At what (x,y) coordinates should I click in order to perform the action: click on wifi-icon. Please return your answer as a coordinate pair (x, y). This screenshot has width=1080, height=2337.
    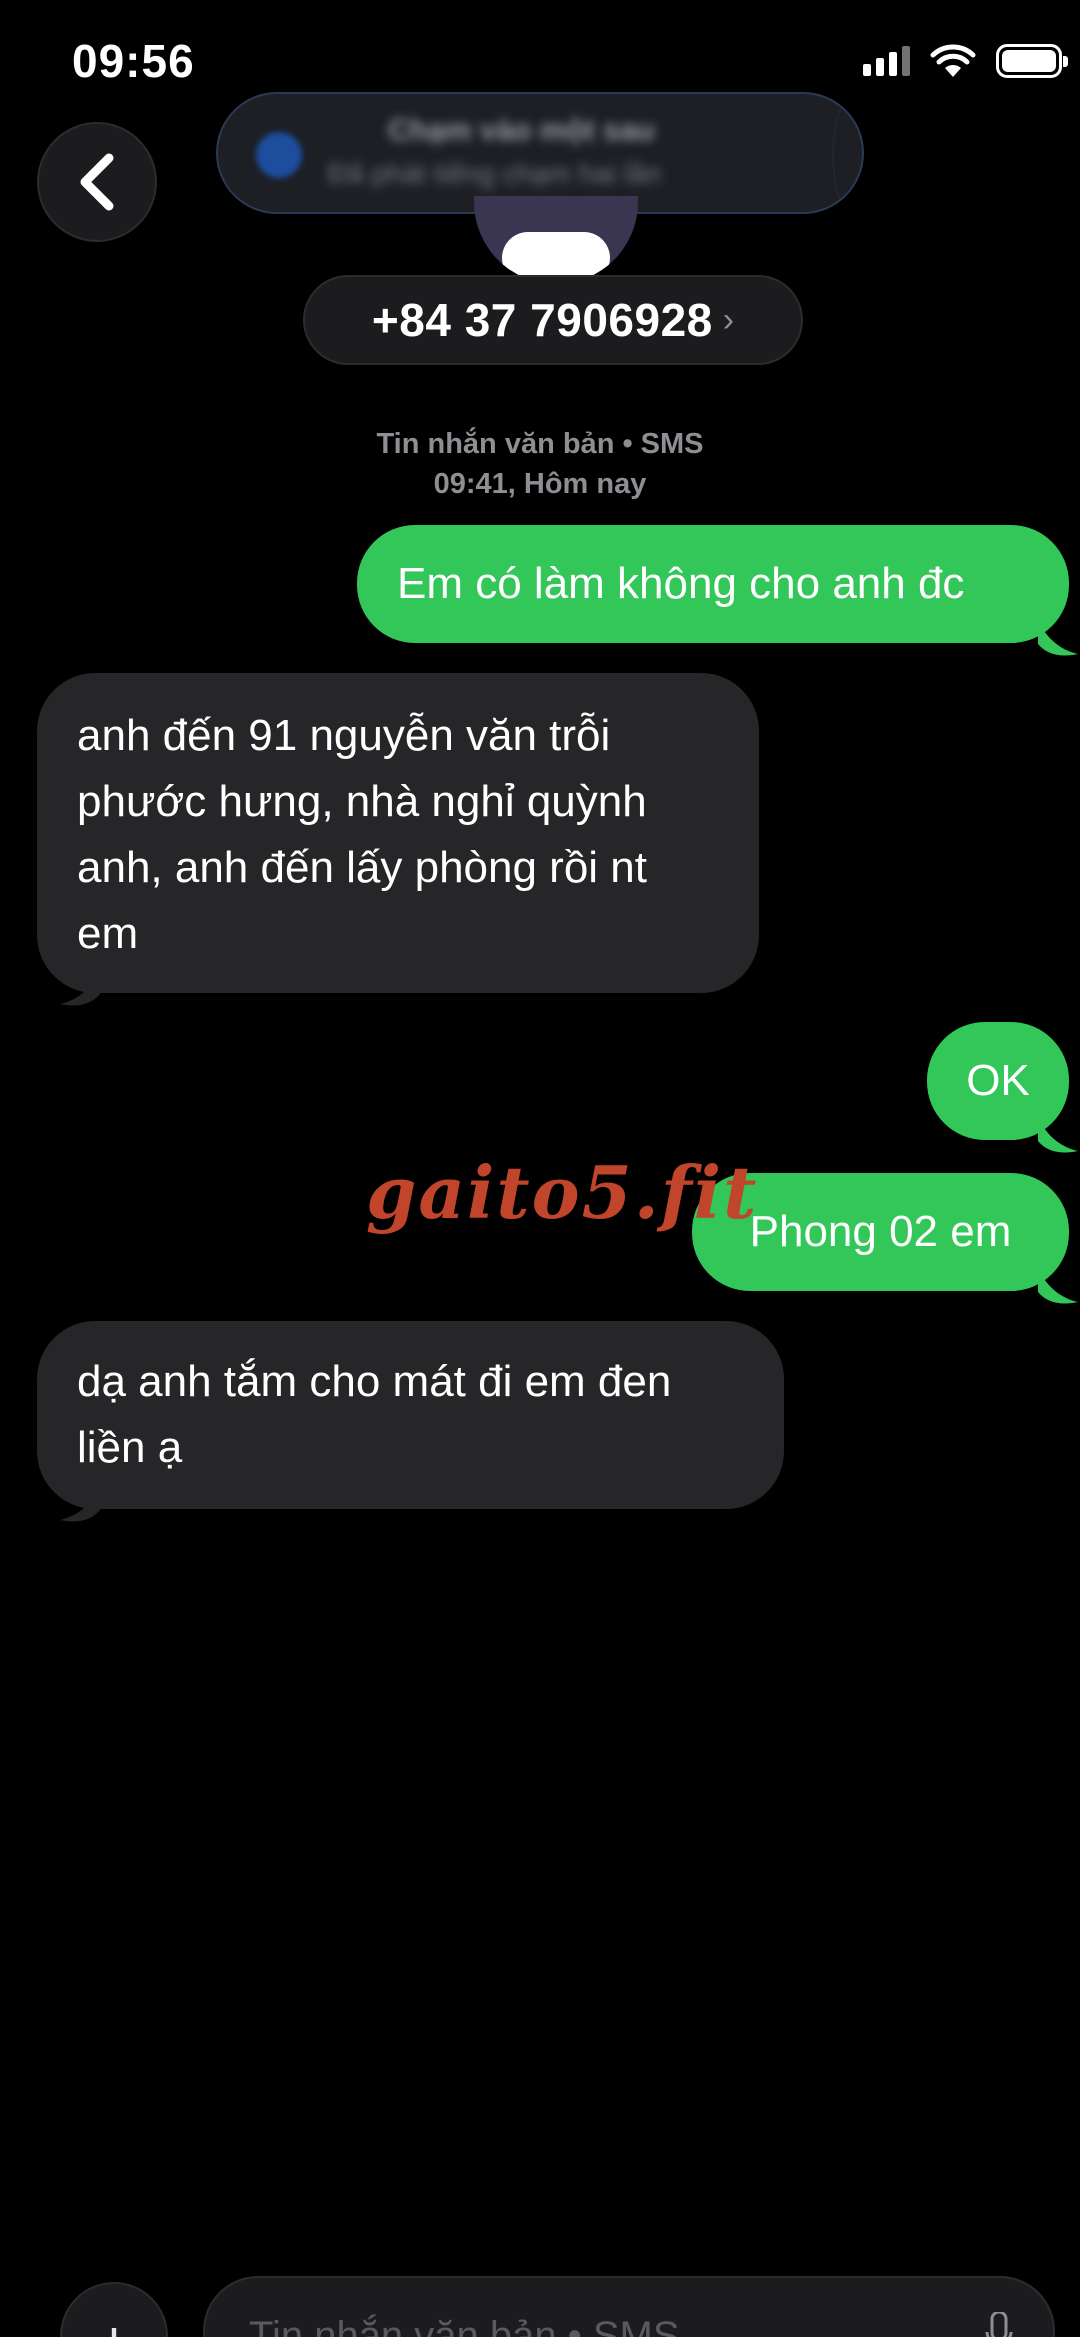
    Looking at the image, I should click on (953, 60).